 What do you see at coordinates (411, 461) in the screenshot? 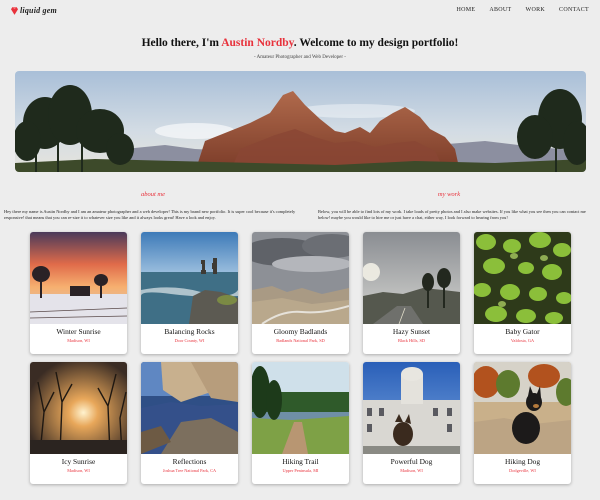
I see `card-title: Powerful Dog` at bounding box center [411, 461].